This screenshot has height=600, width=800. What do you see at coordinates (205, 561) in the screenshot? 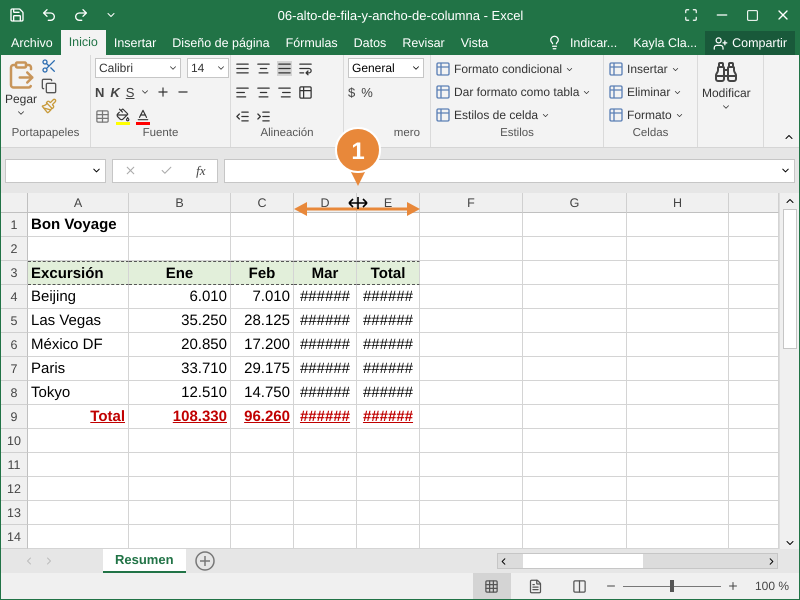
I see `add-sheet-icon` at bounding box center [205, 561].